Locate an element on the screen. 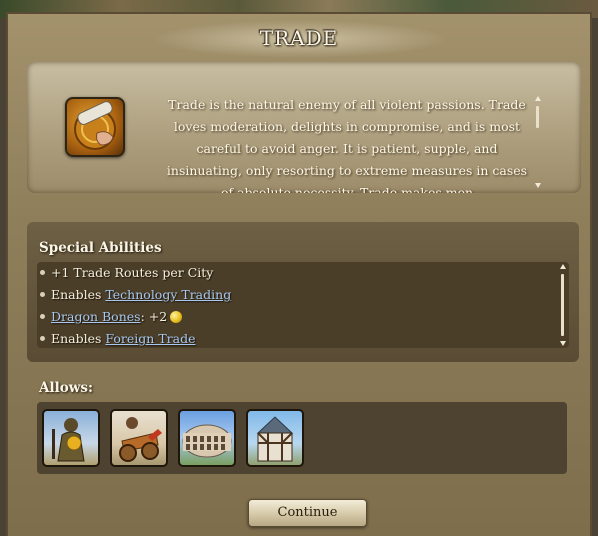 Image resolution: width=598 pixels, height=536 pixels. list-item: +1 Trade Routes per City is located at coordinates (125, 273).